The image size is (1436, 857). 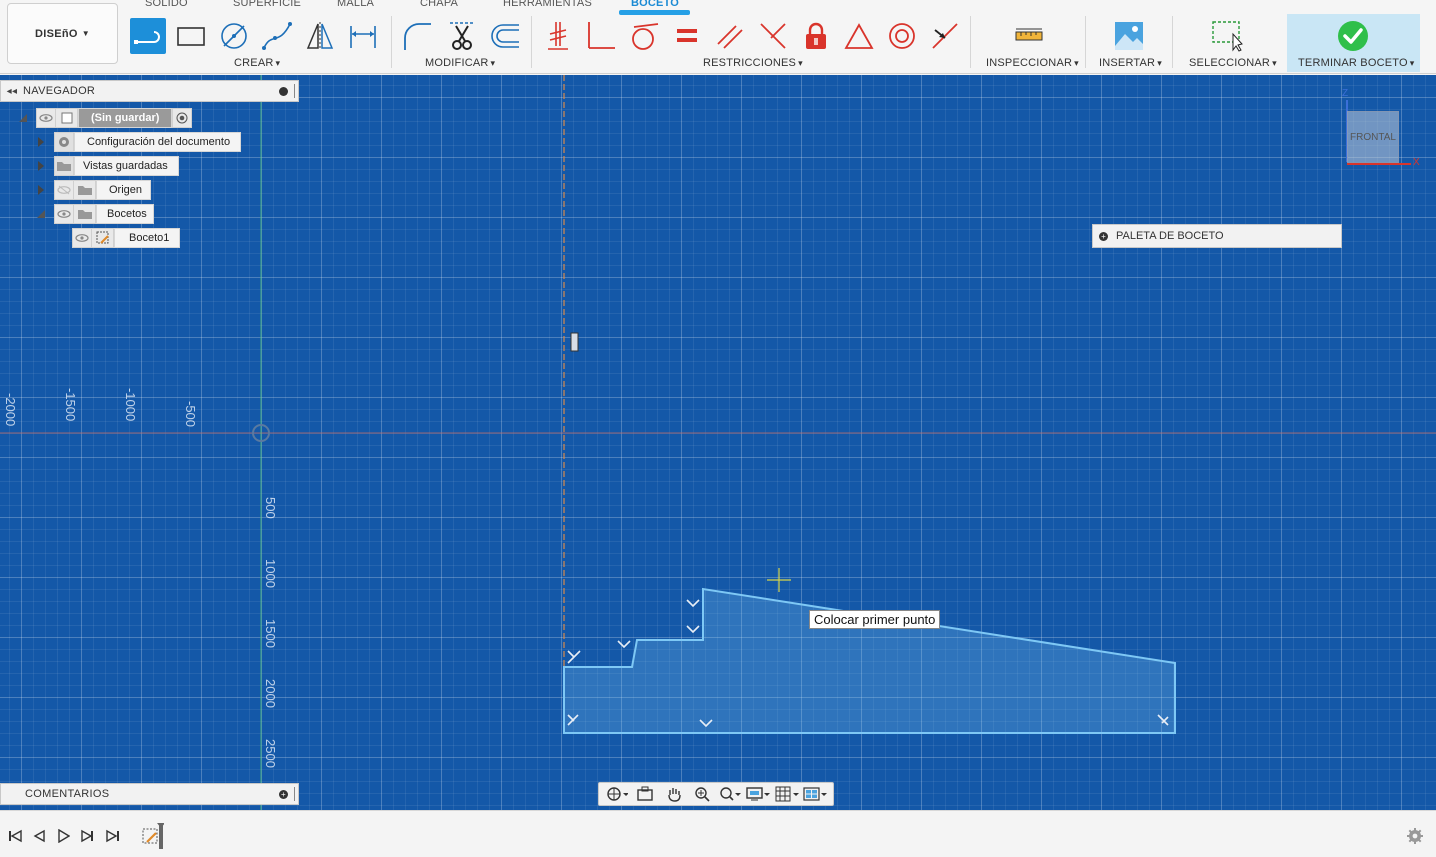 I want to click on orbit-icon, so click(x=617, y=794).